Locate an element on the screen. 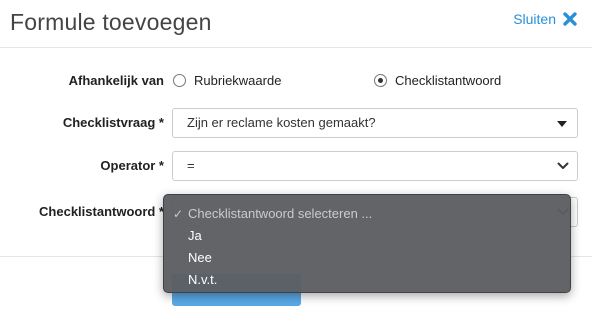 The width and height of the screenshot is (592, 317). checklistvraag-label: Checklistvraag * is located at coordinates (113, 122).